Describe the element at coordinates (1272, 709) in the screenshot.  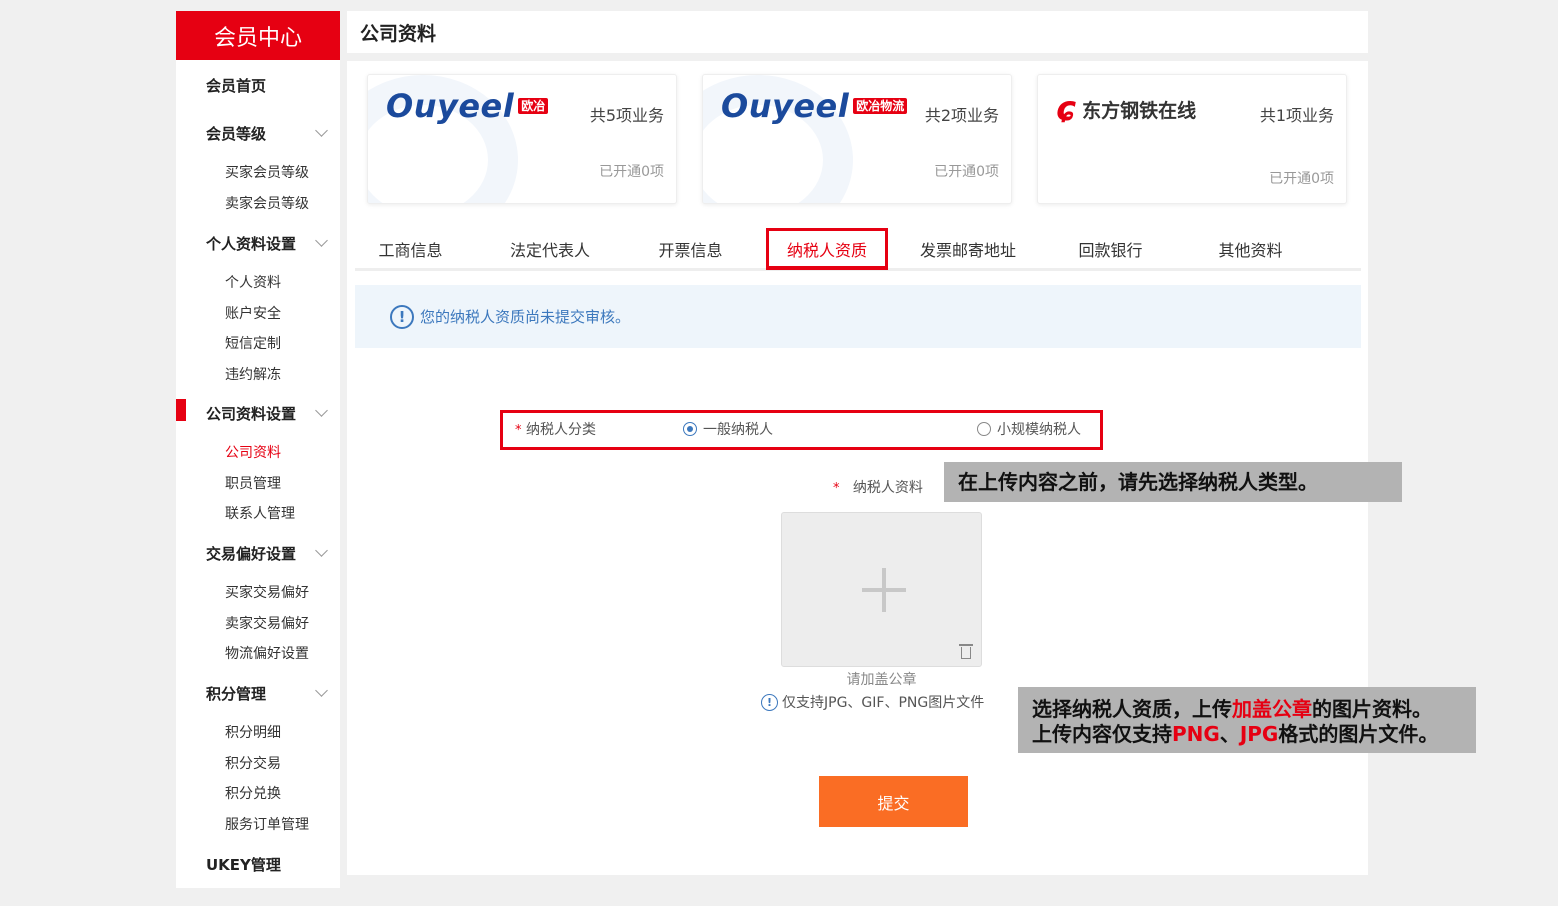
I see `callout-highlight: 加盖公章` at that location.